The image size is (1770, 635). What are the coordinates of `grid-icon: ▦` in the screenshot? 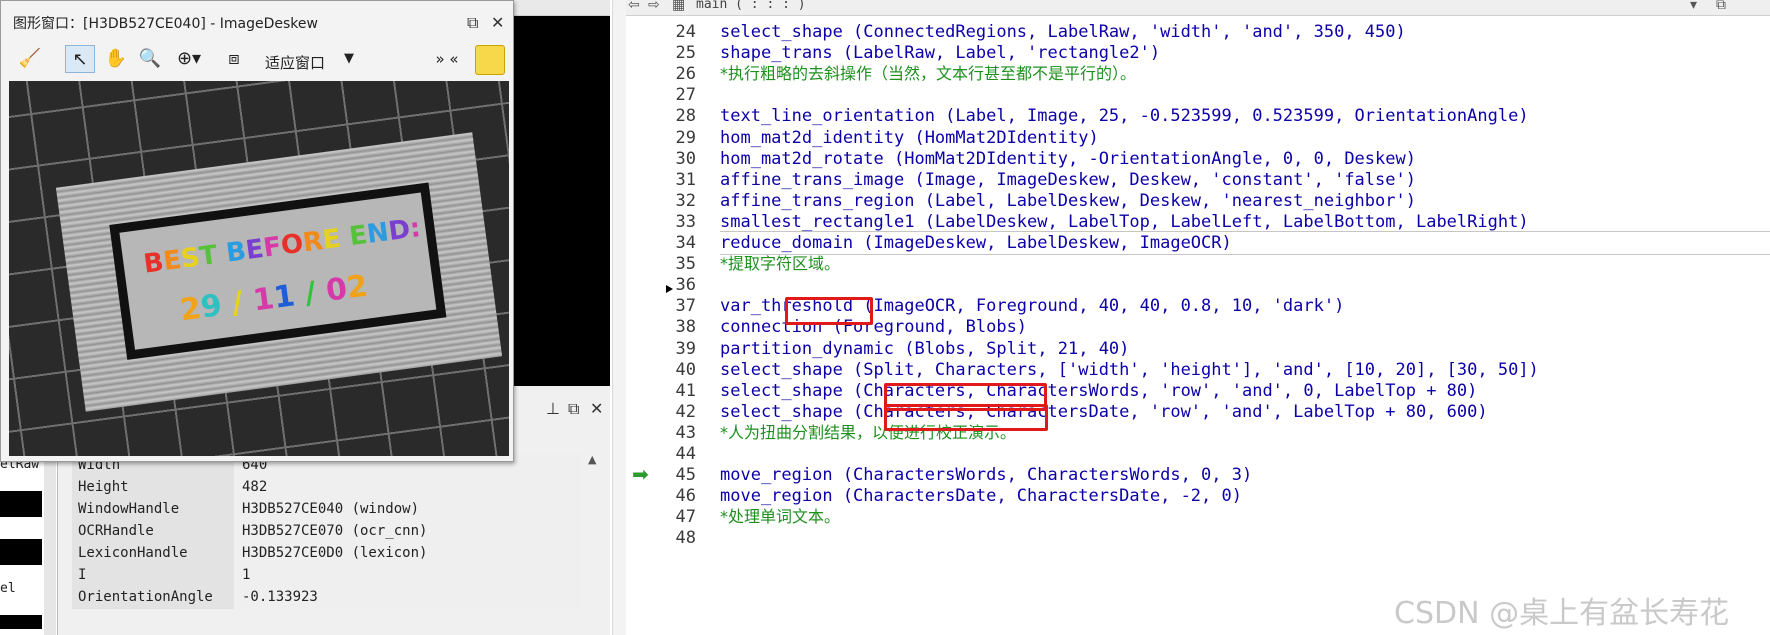 It's located at (678, 6).